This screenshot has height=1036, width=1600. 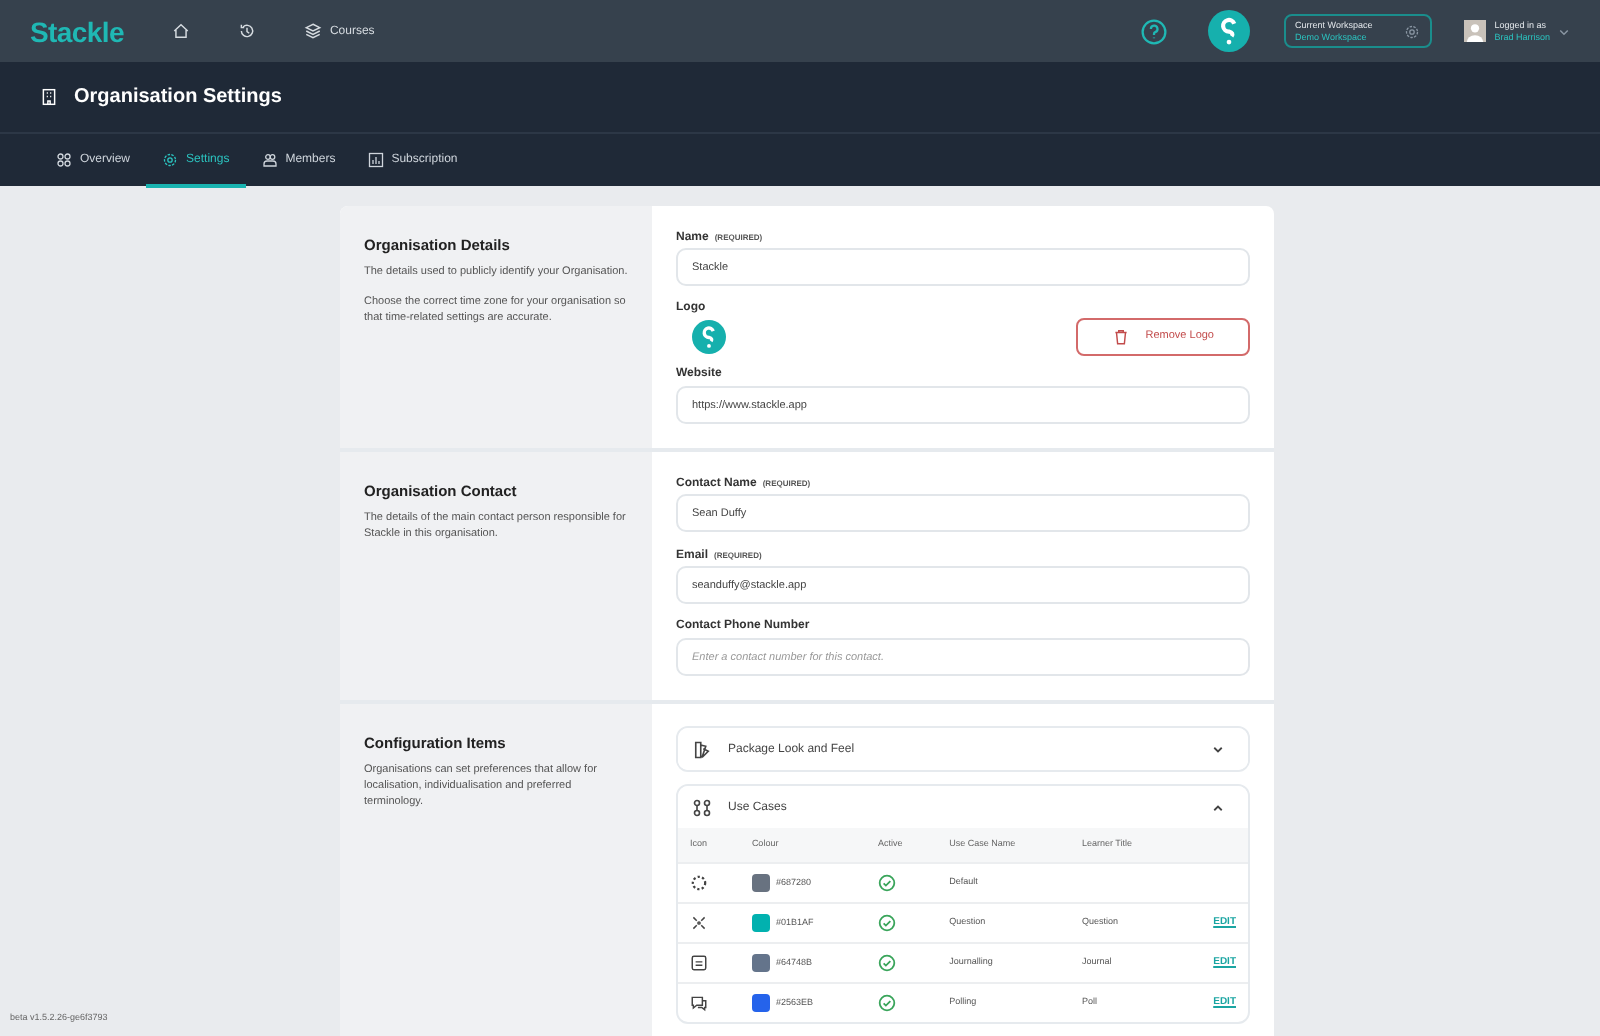 I want to click on chevron-up-icon, so click(x=1218, y=807).